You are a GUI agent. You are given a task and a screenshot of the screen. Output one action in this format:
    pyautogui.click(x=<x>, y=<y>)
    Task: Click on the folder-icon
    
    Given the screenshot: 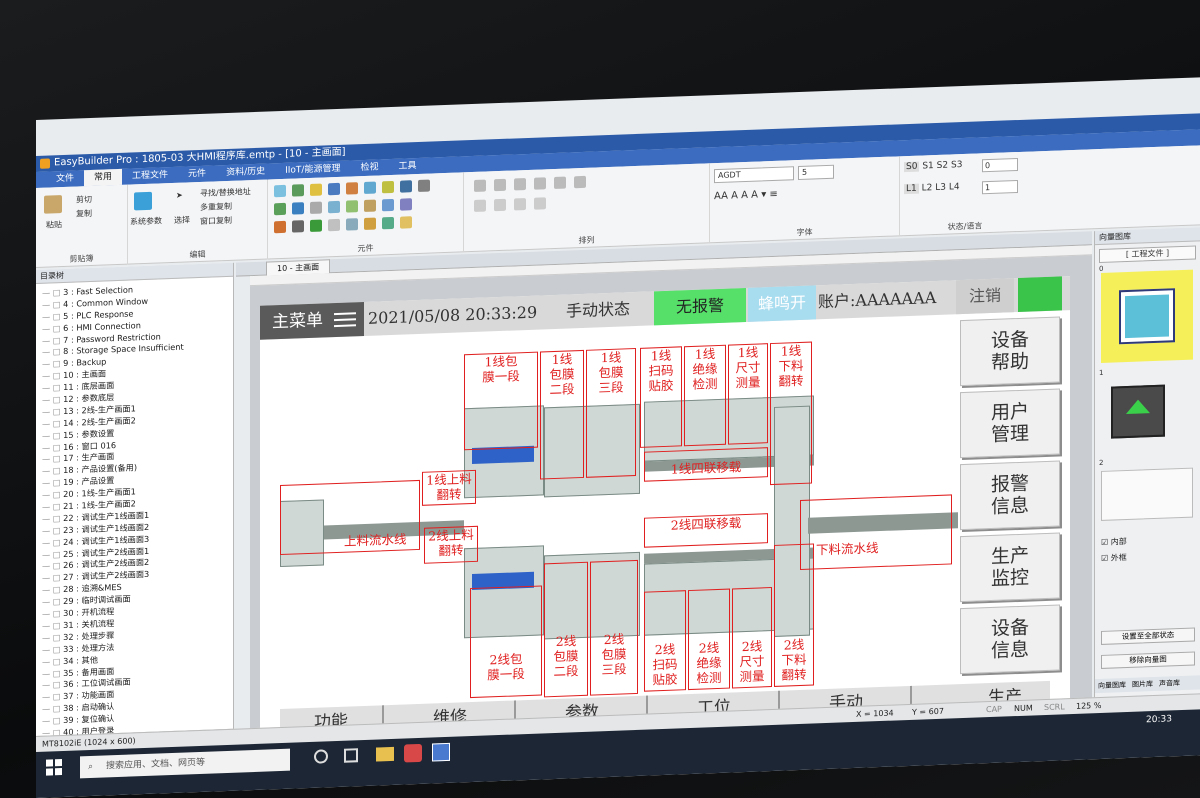 What is the action you would take?
    pyautogui.click(x=388, y=223)
    